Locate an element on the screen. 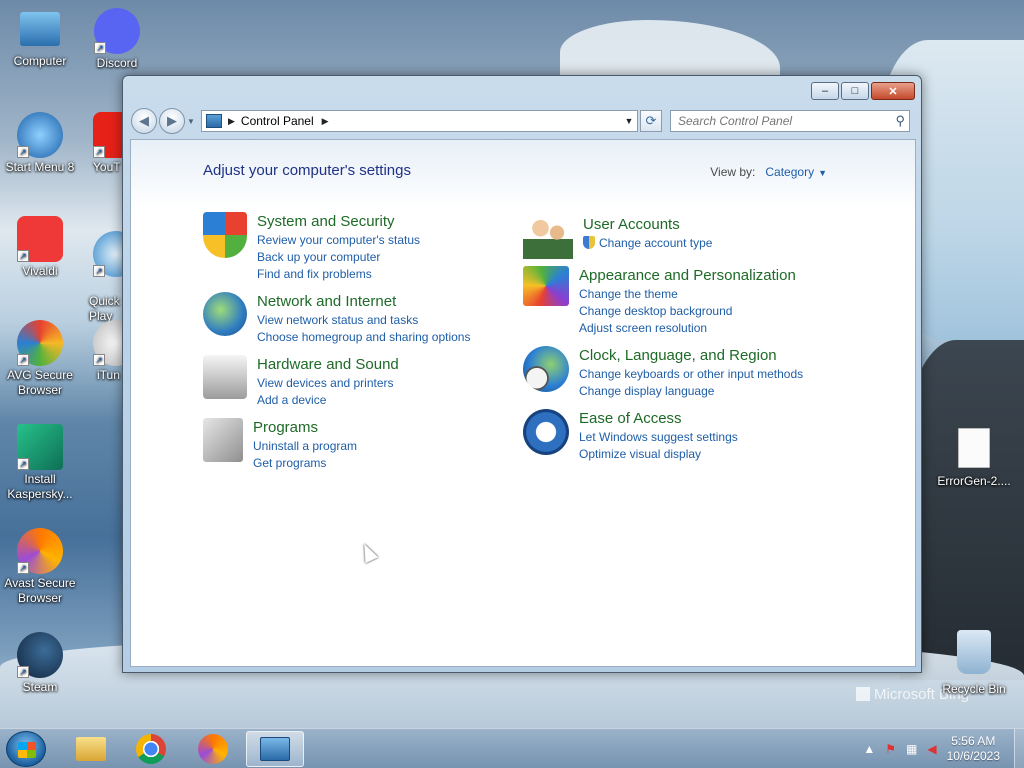  discord-icon: ↗ is located at coordinates (117, 31).